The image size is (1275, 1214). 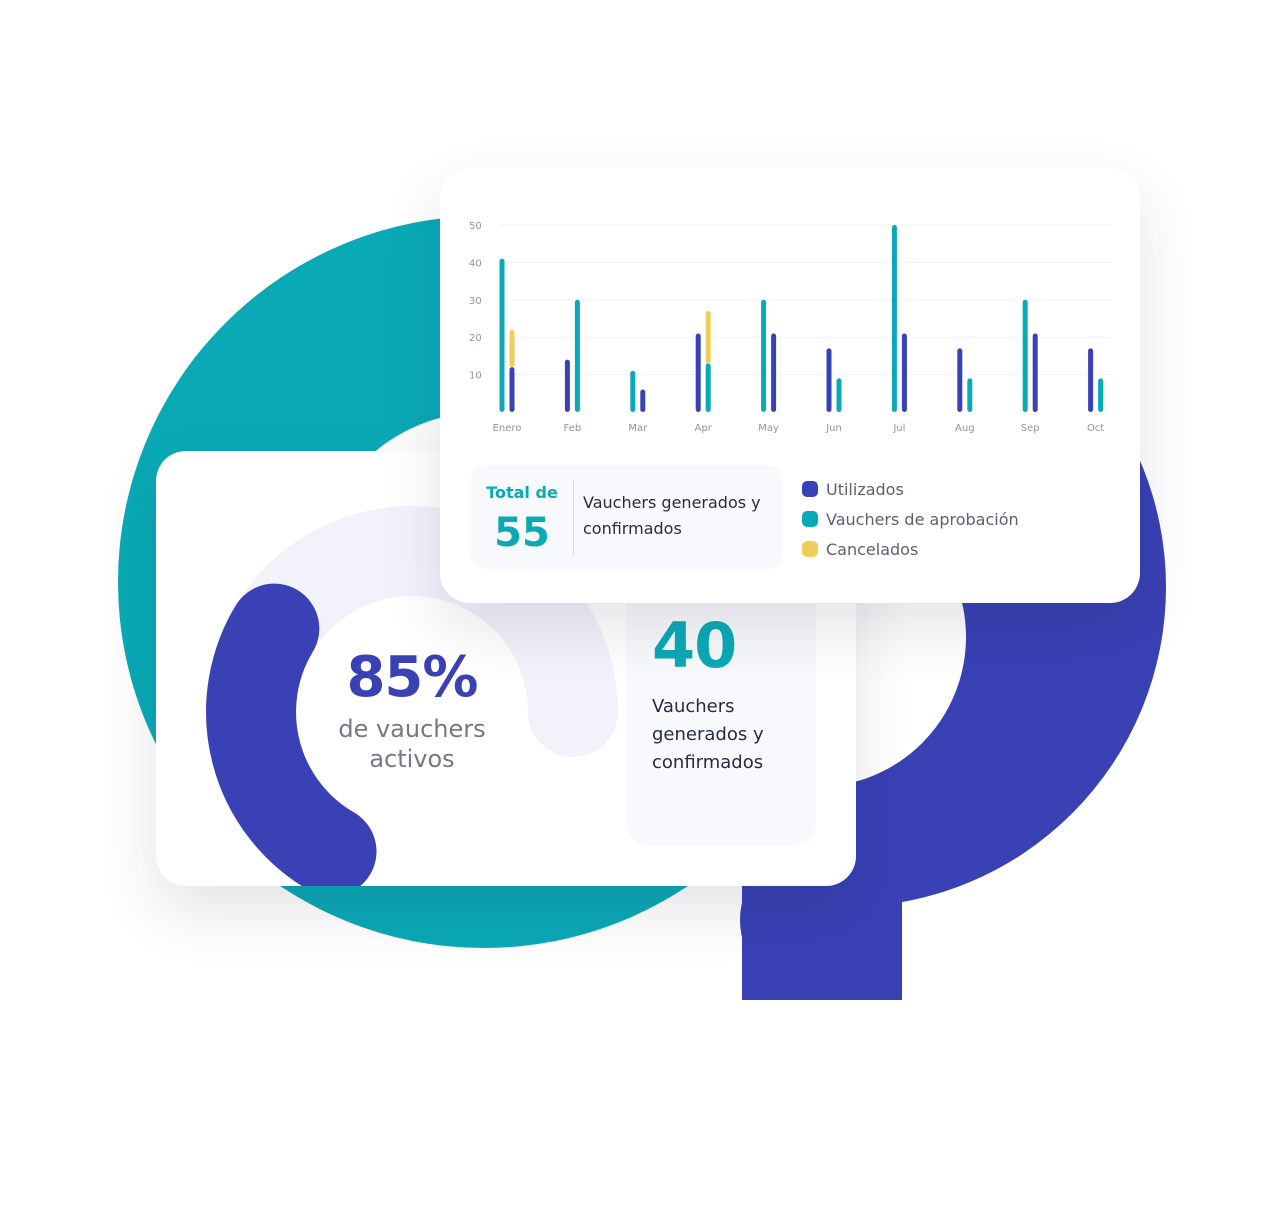 What do you see at coordinates (573, 428) in the screenshot?
I see `x-tick-label: Feb` at bounding box center [573, 428].